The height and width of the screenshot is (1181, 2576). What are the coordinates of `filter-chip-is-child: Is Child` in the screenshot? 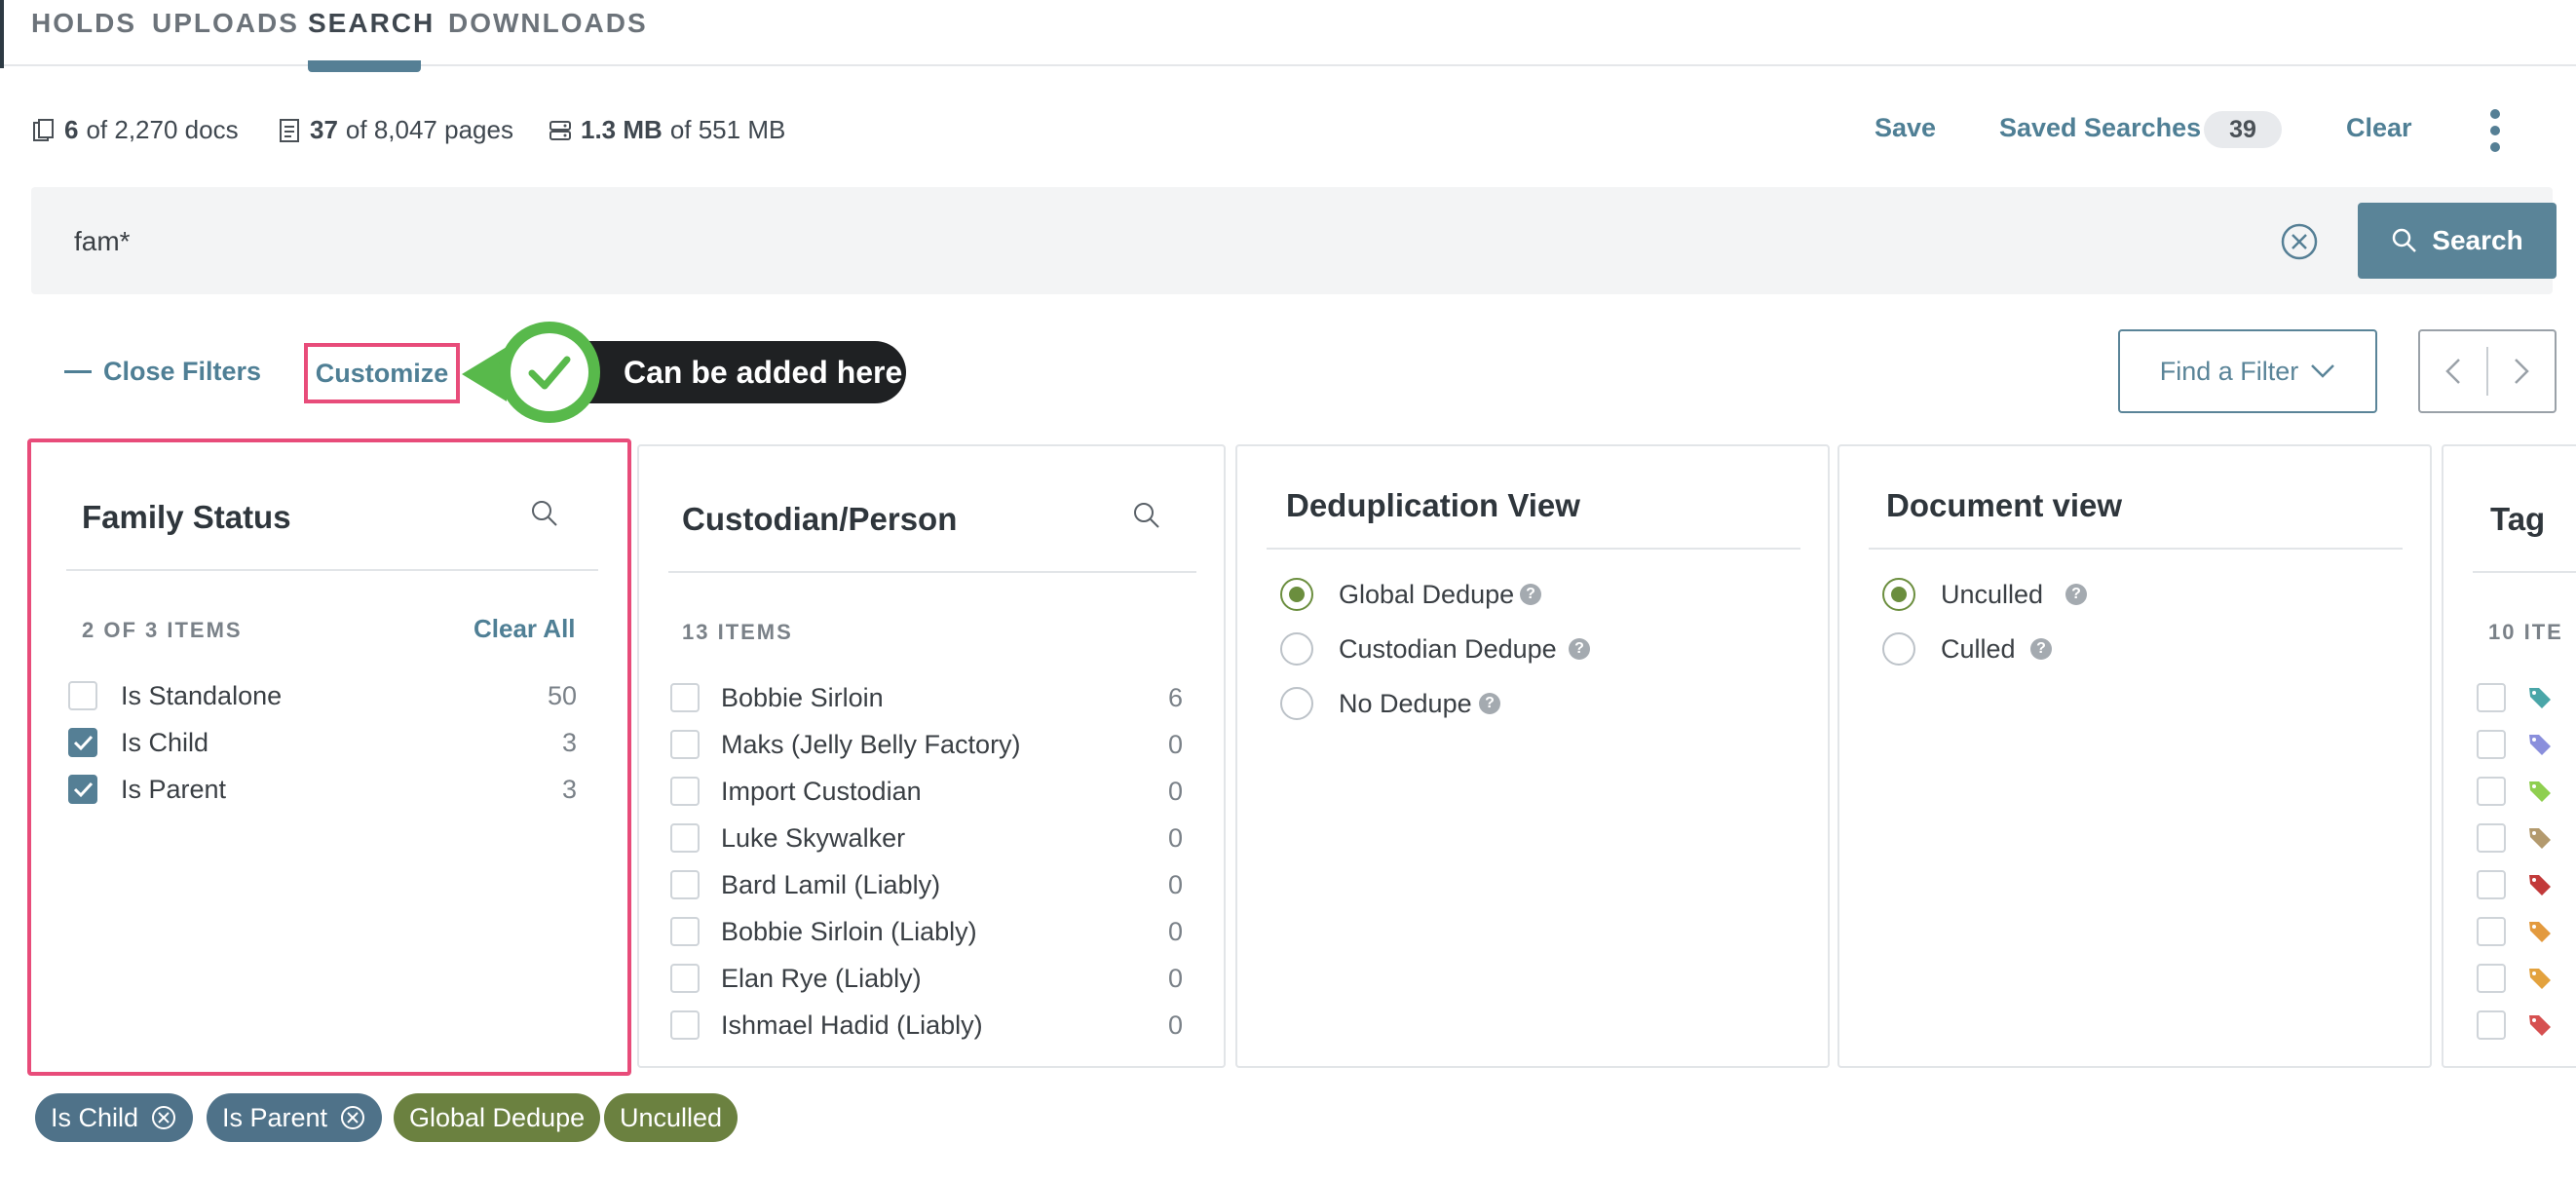 It's located at (114, 1117).